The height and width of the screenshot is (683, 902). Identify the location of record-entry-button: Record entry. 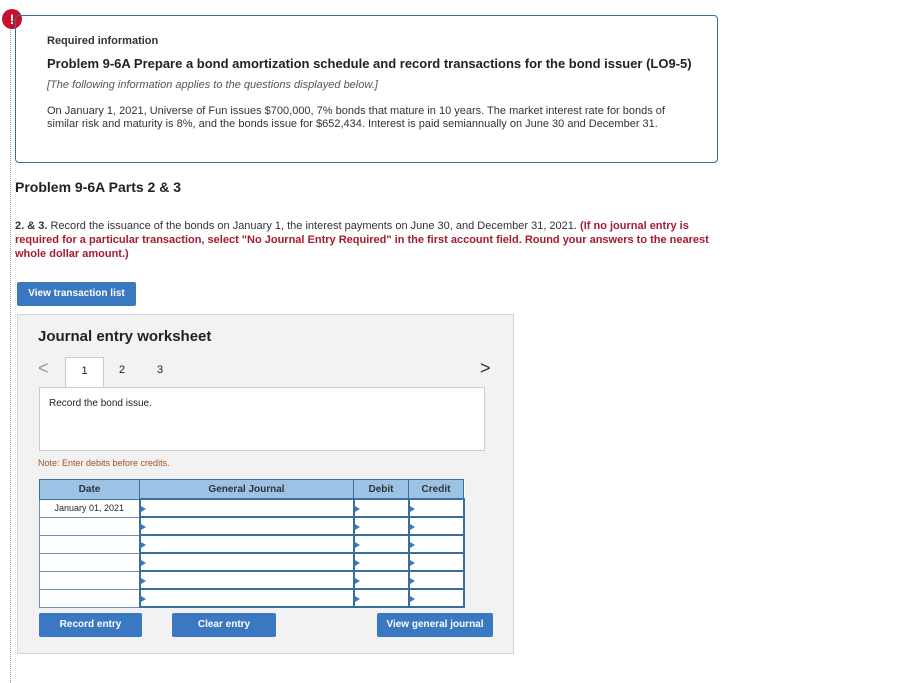
(90, 625).